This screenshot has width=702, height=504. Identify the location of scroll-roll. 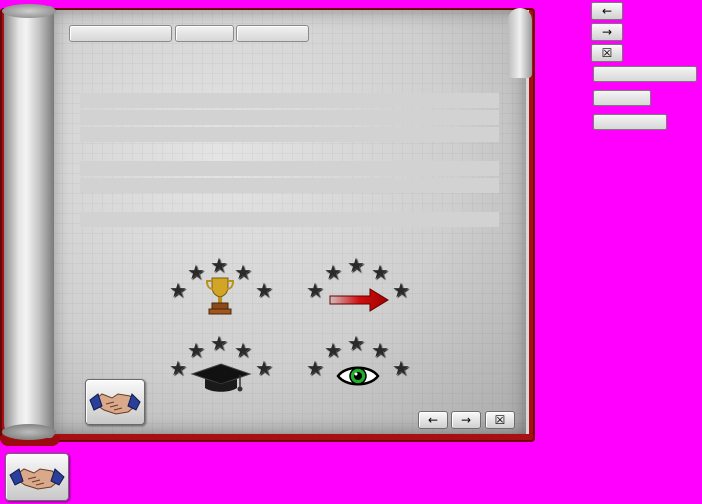
(29, 222).